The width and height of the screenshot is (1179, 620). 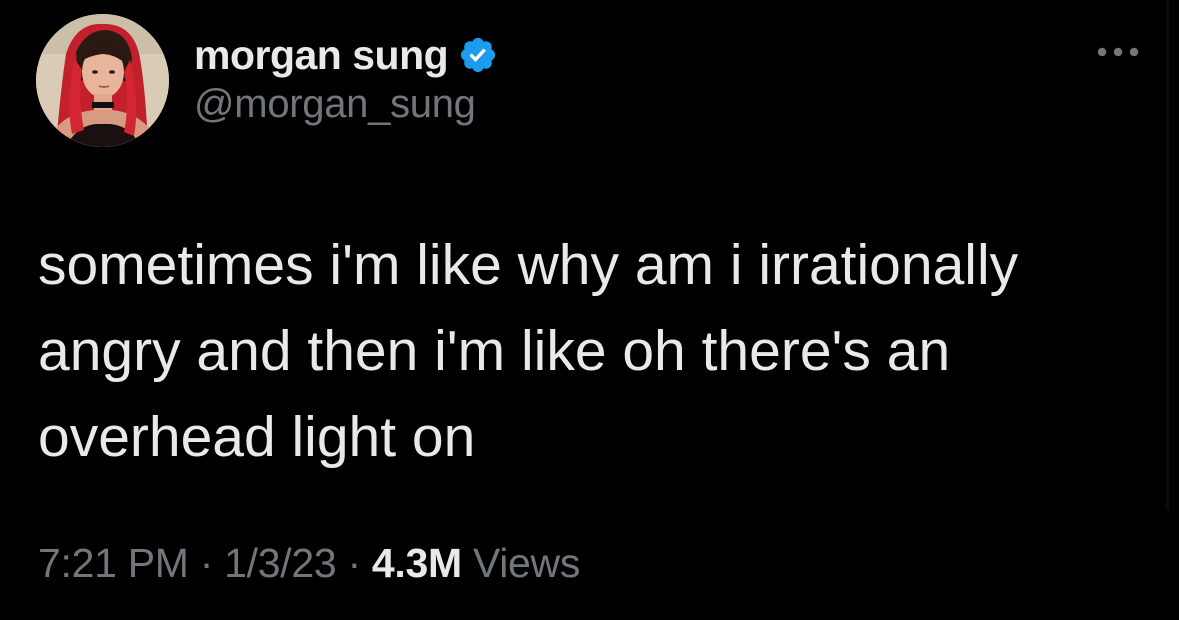 I want to click on tweet-meta: 7:21 PM · 1/3/23 · 4.3M Views, so click(x=309, y=563).